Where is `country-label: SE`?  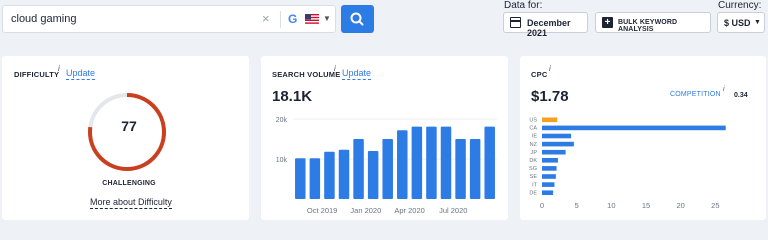
country-label: SE is located at coordinates (534, 177).